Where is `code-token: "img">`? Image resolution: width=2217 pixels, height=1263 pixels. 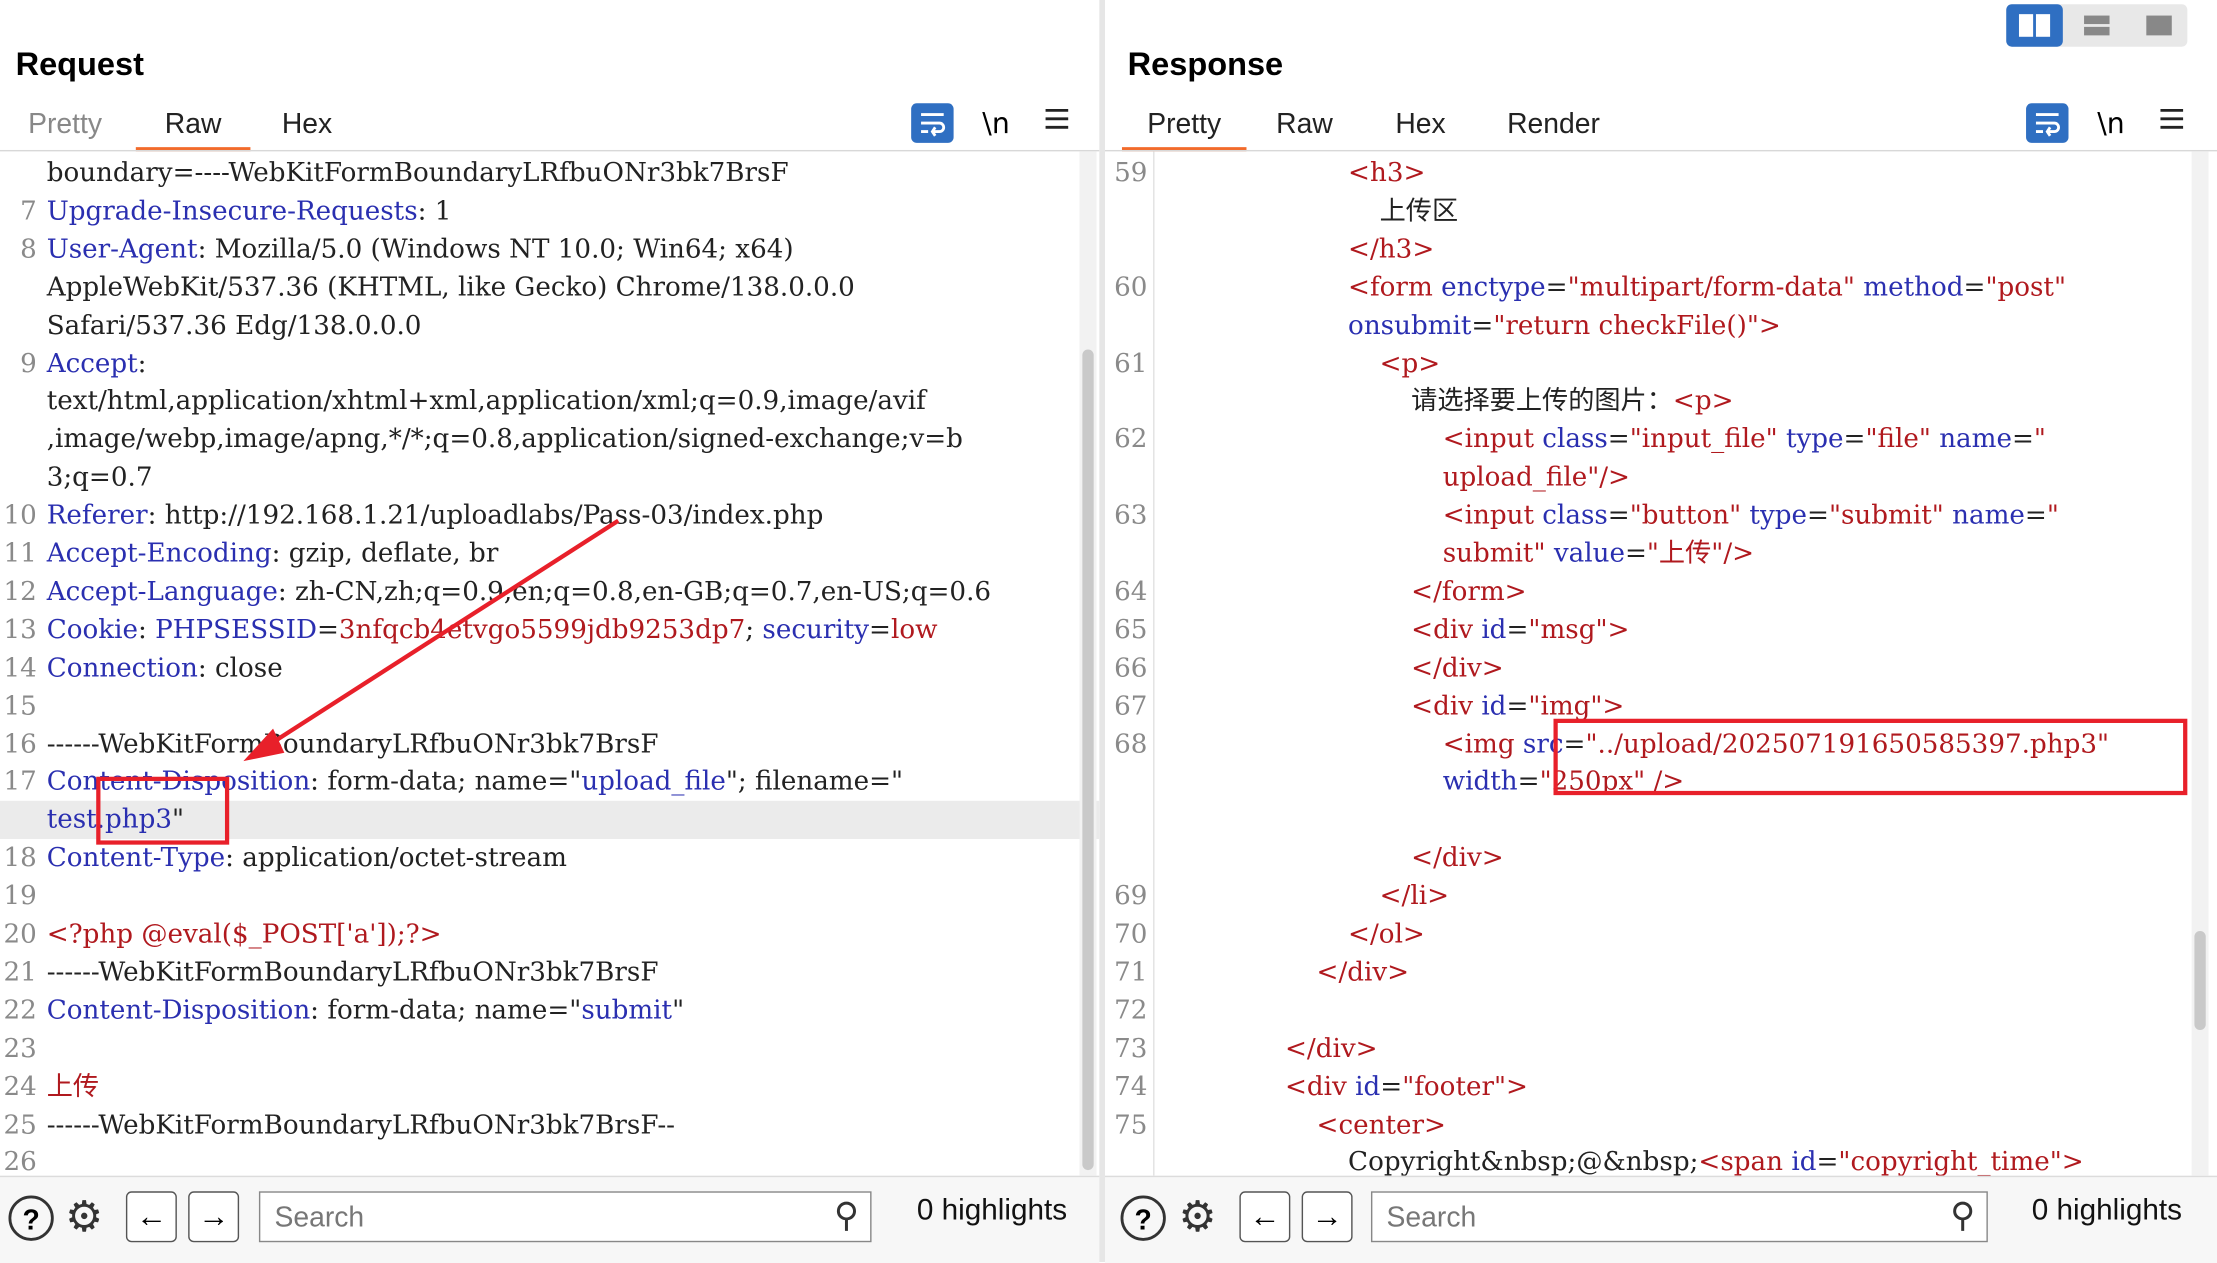
code-token: "img"> is located at coordinates (1576, 706).